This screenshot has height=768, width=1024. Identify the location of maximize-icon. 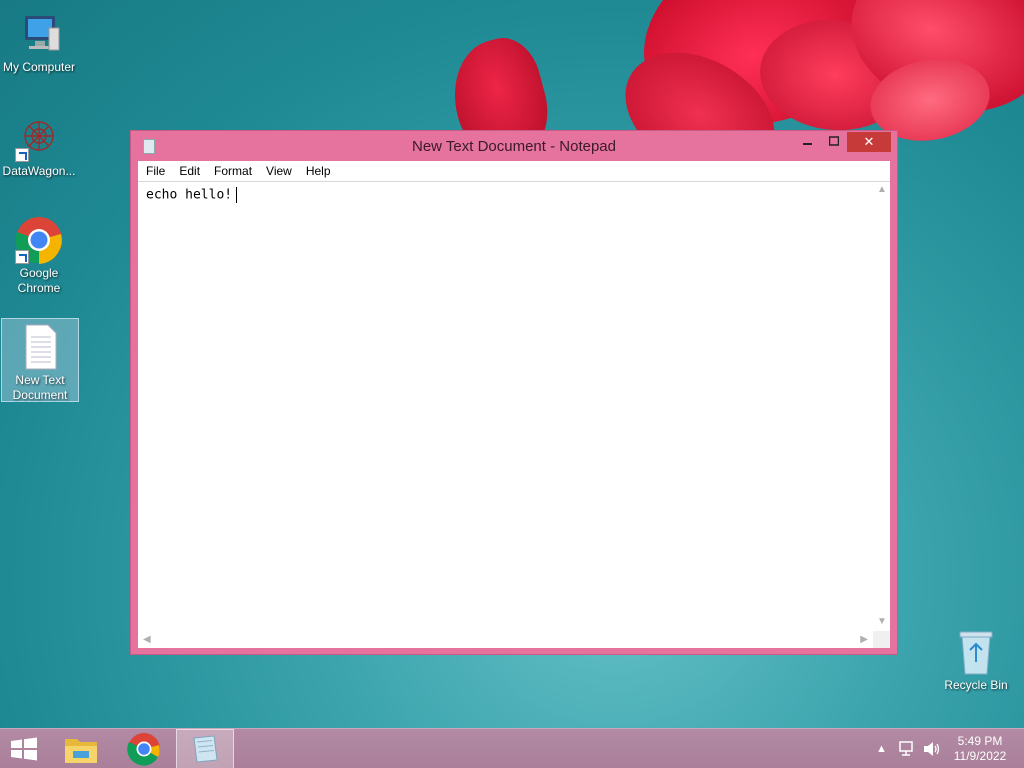
(834, 141).